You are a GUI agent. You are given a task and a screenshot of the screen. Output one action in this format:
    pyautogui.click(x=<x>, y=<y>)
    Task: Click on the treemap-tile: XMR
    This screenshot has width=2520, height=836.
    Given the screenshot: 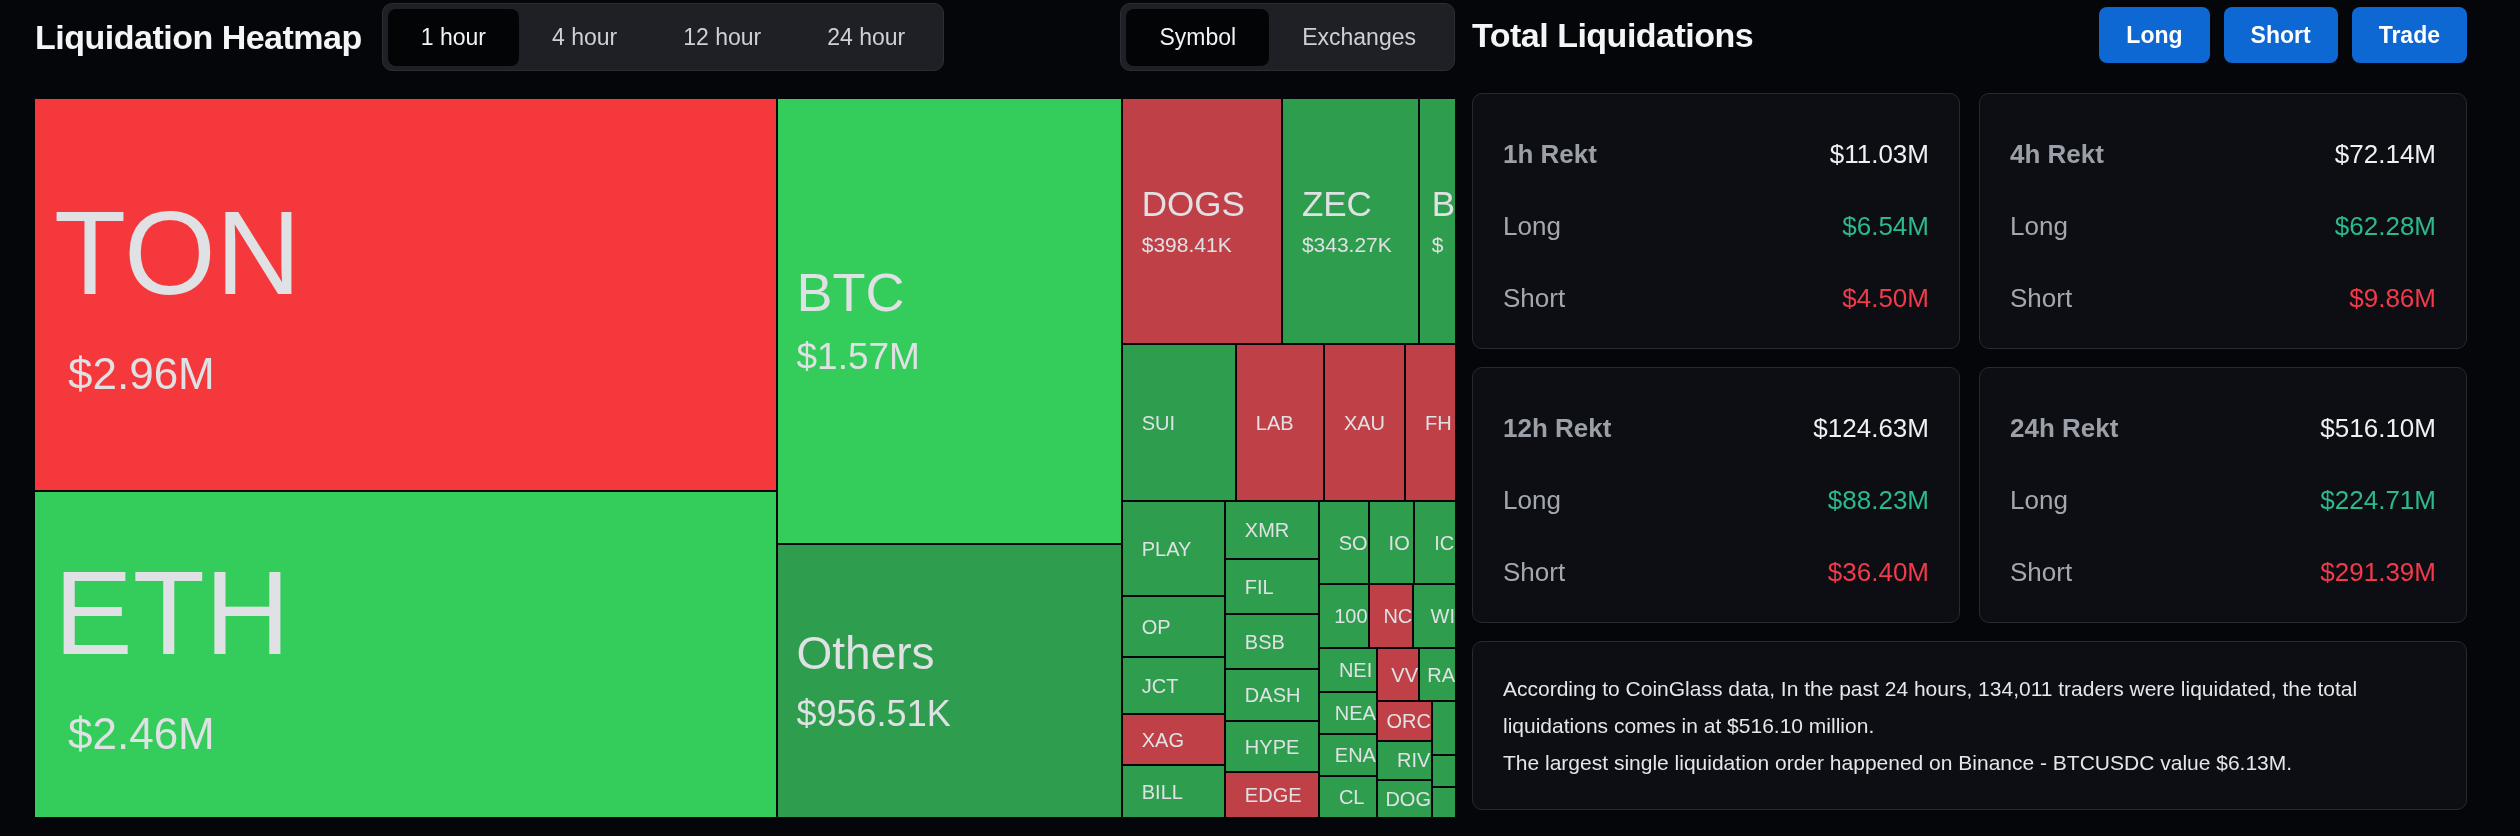 What is the action you would take?
    pyautogui.click(x=1271, y=530)
    